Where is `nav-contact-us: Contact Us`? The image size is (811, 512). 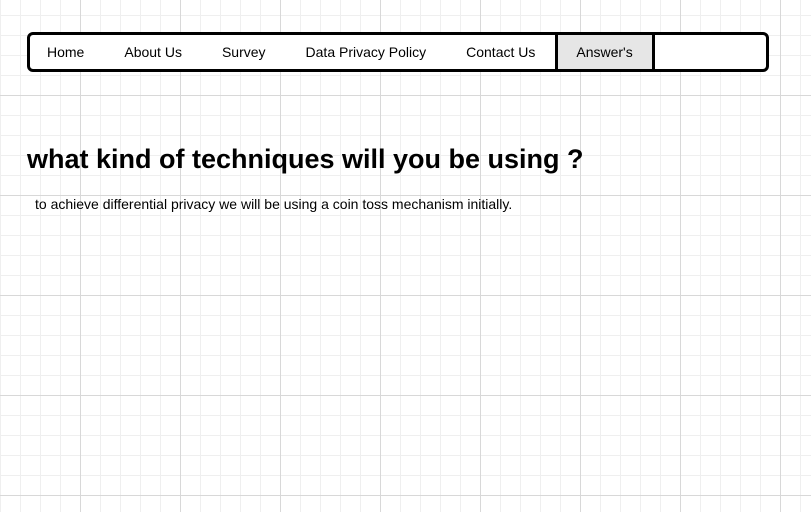 nav-contact-us: Contact Us is located at coordinates (500, 52).